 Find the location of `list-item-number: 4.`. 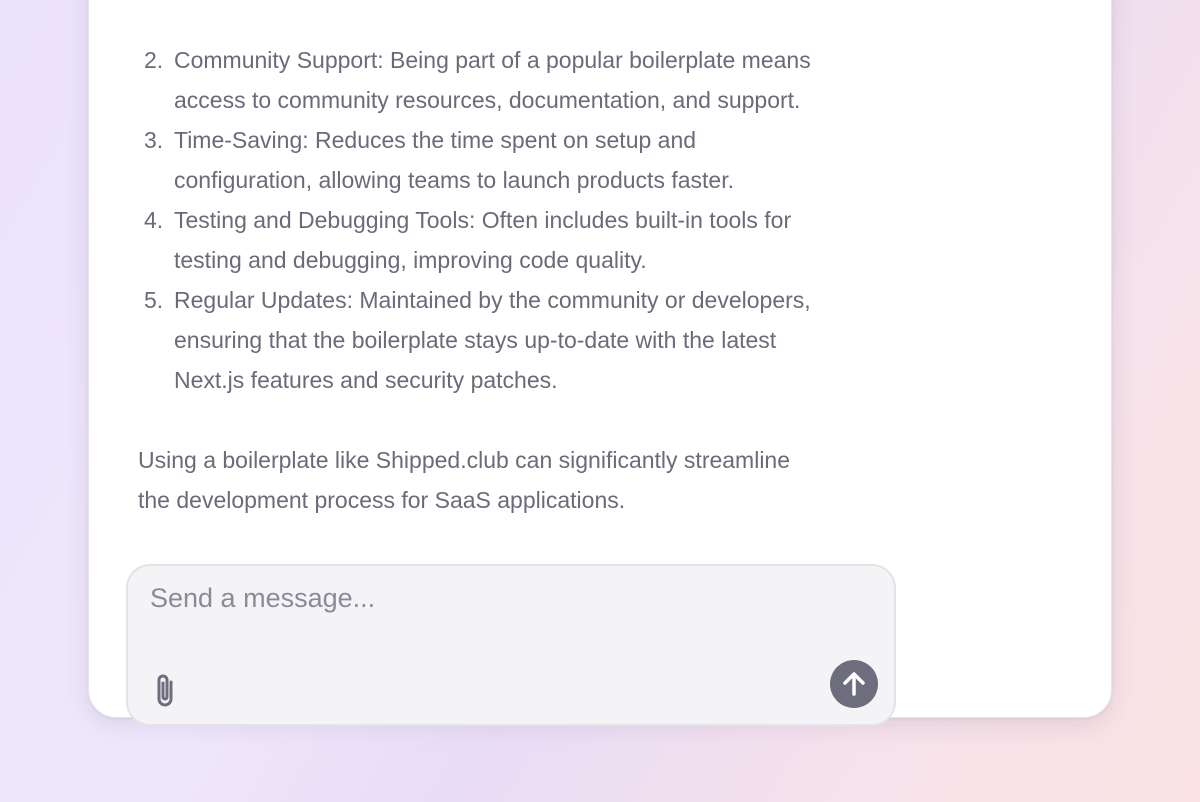

list-item-number: 4. is located at coordinates (154, 220).